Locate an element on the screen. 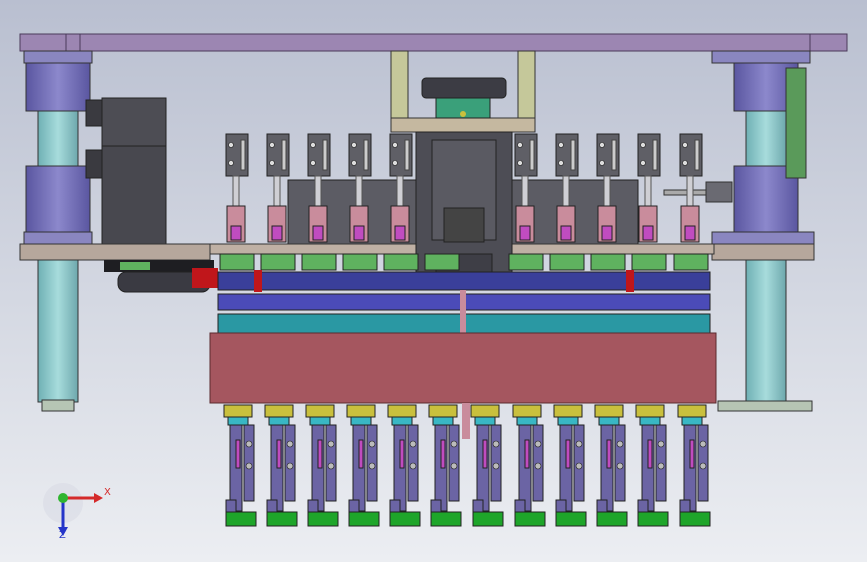  top-plate is located at coordinates (433, 42).